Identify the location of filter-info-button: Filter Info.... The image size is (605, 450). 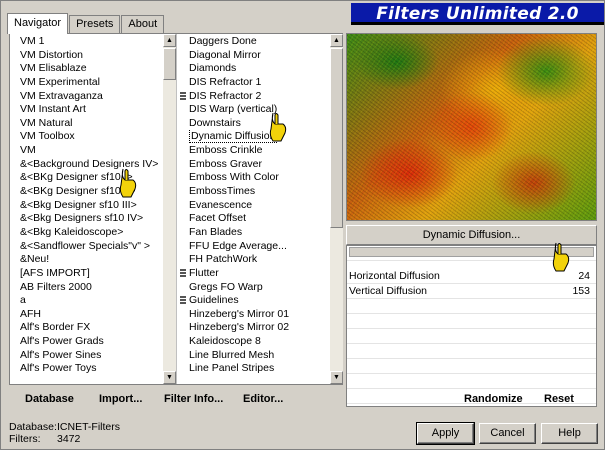
(193, 399).